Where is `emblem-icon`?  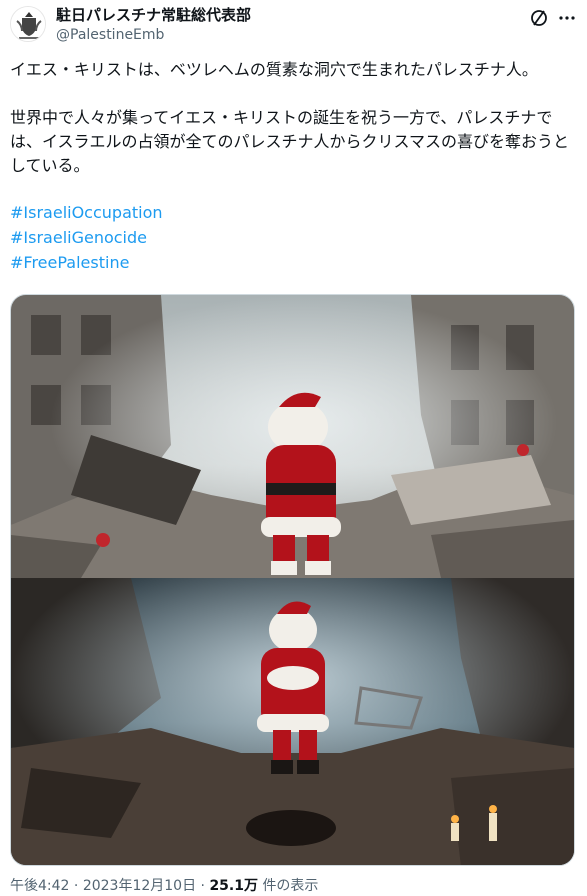
emblem-icon is located at coordinates (28, 24).